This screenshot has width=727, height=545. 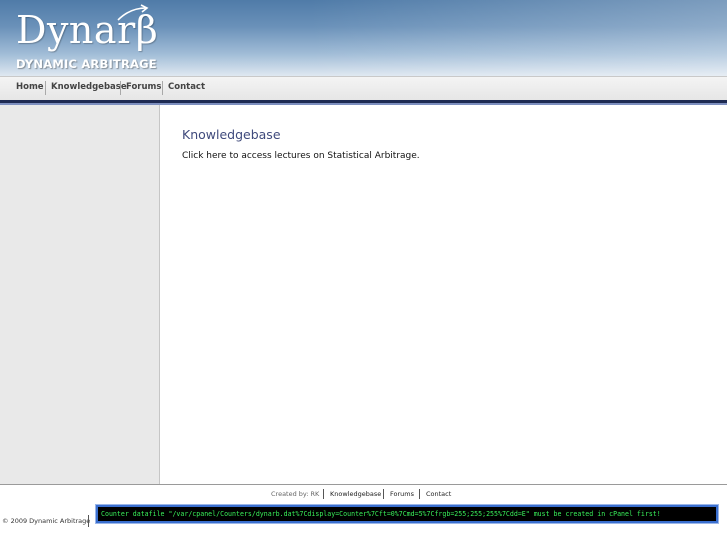 I want to click on footer-divider, so click(x=363, y=484).